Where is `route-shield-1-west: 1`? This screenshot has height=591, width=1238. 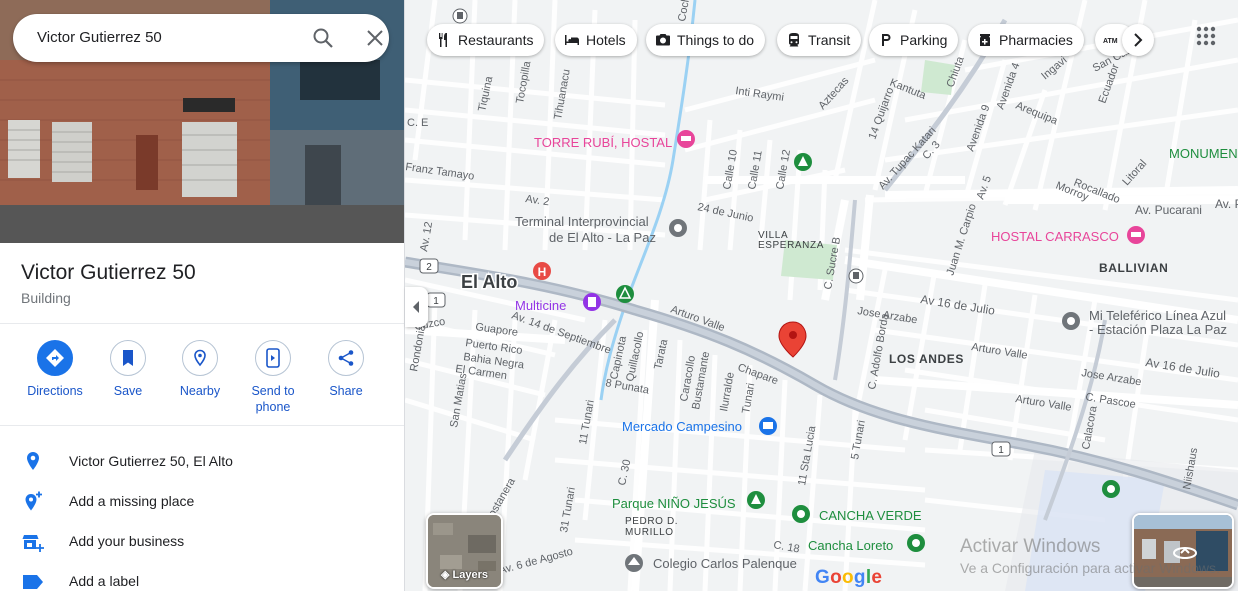 route-shield-1-west: 1 is located at coordinates (436, 300).